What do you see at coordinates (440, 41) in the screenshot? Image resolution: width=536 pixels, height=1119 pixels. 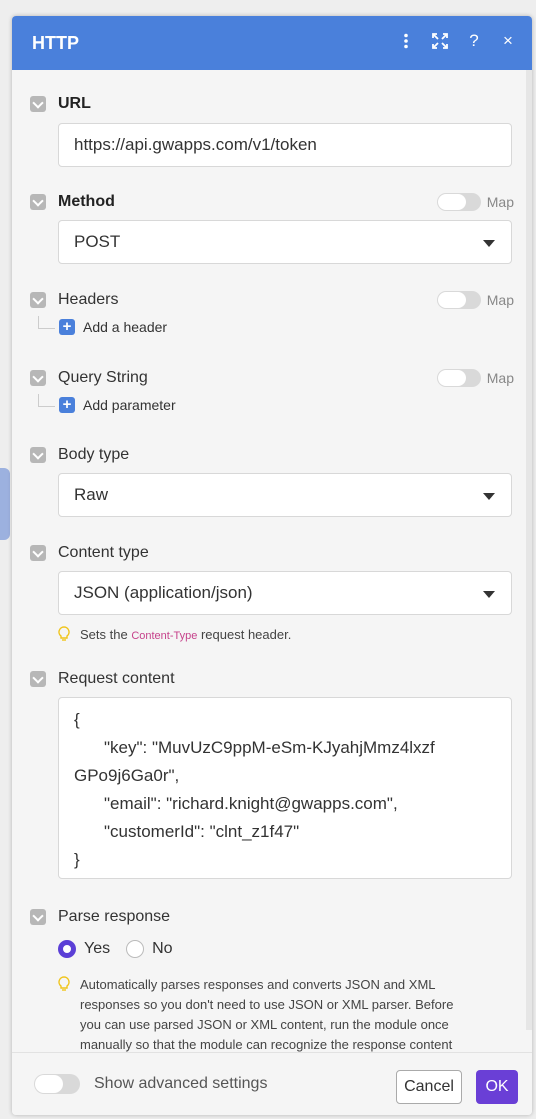 I see `expand-icon` at bounding box center [440, 41].